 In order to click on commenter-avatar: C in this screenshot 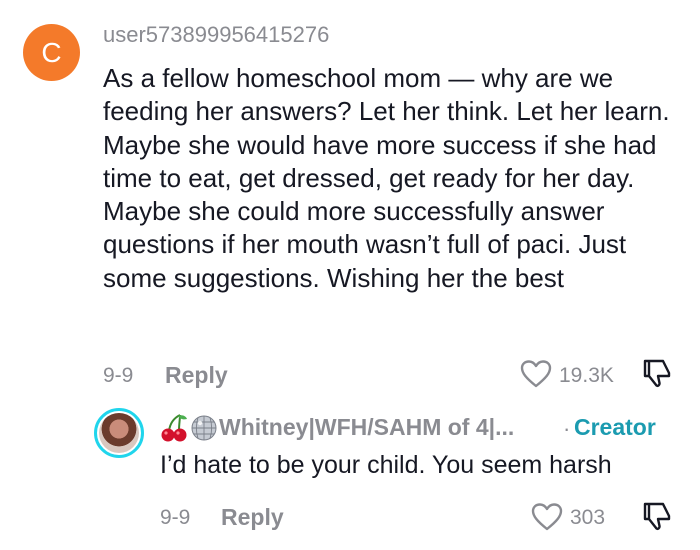, I will do `click(51, 52)`.